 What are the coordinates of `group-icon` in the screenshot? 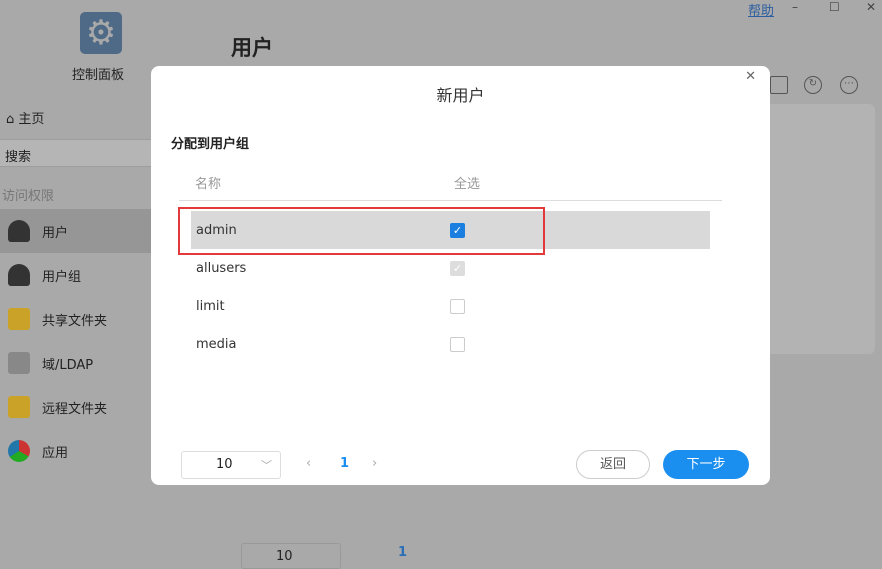 It's located at (19, 275).